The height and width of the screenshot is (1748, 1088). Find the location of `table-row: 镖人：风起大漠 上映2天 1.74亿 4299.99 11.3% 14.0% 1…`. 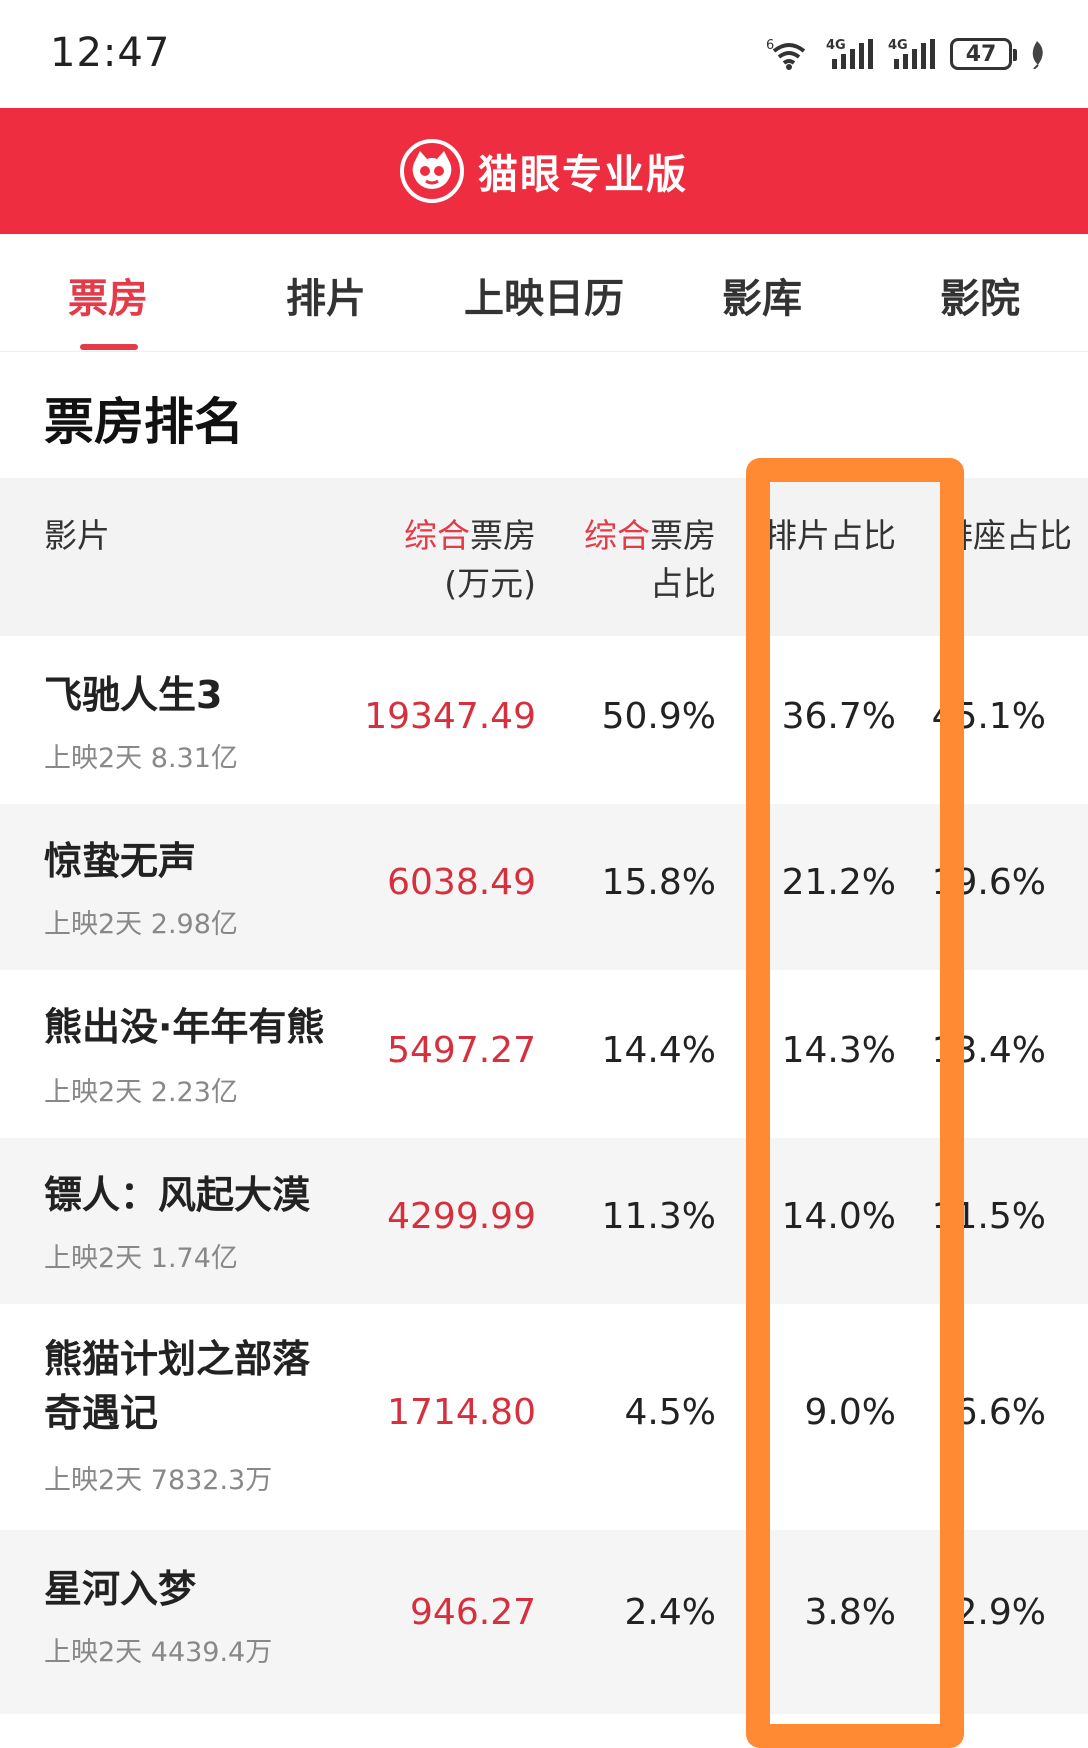

table-row: 镖人：风起大漠 上映2天 1.74亿 4299.99 11.3% 14.0% 1… is located at coordinates (544, 1221).